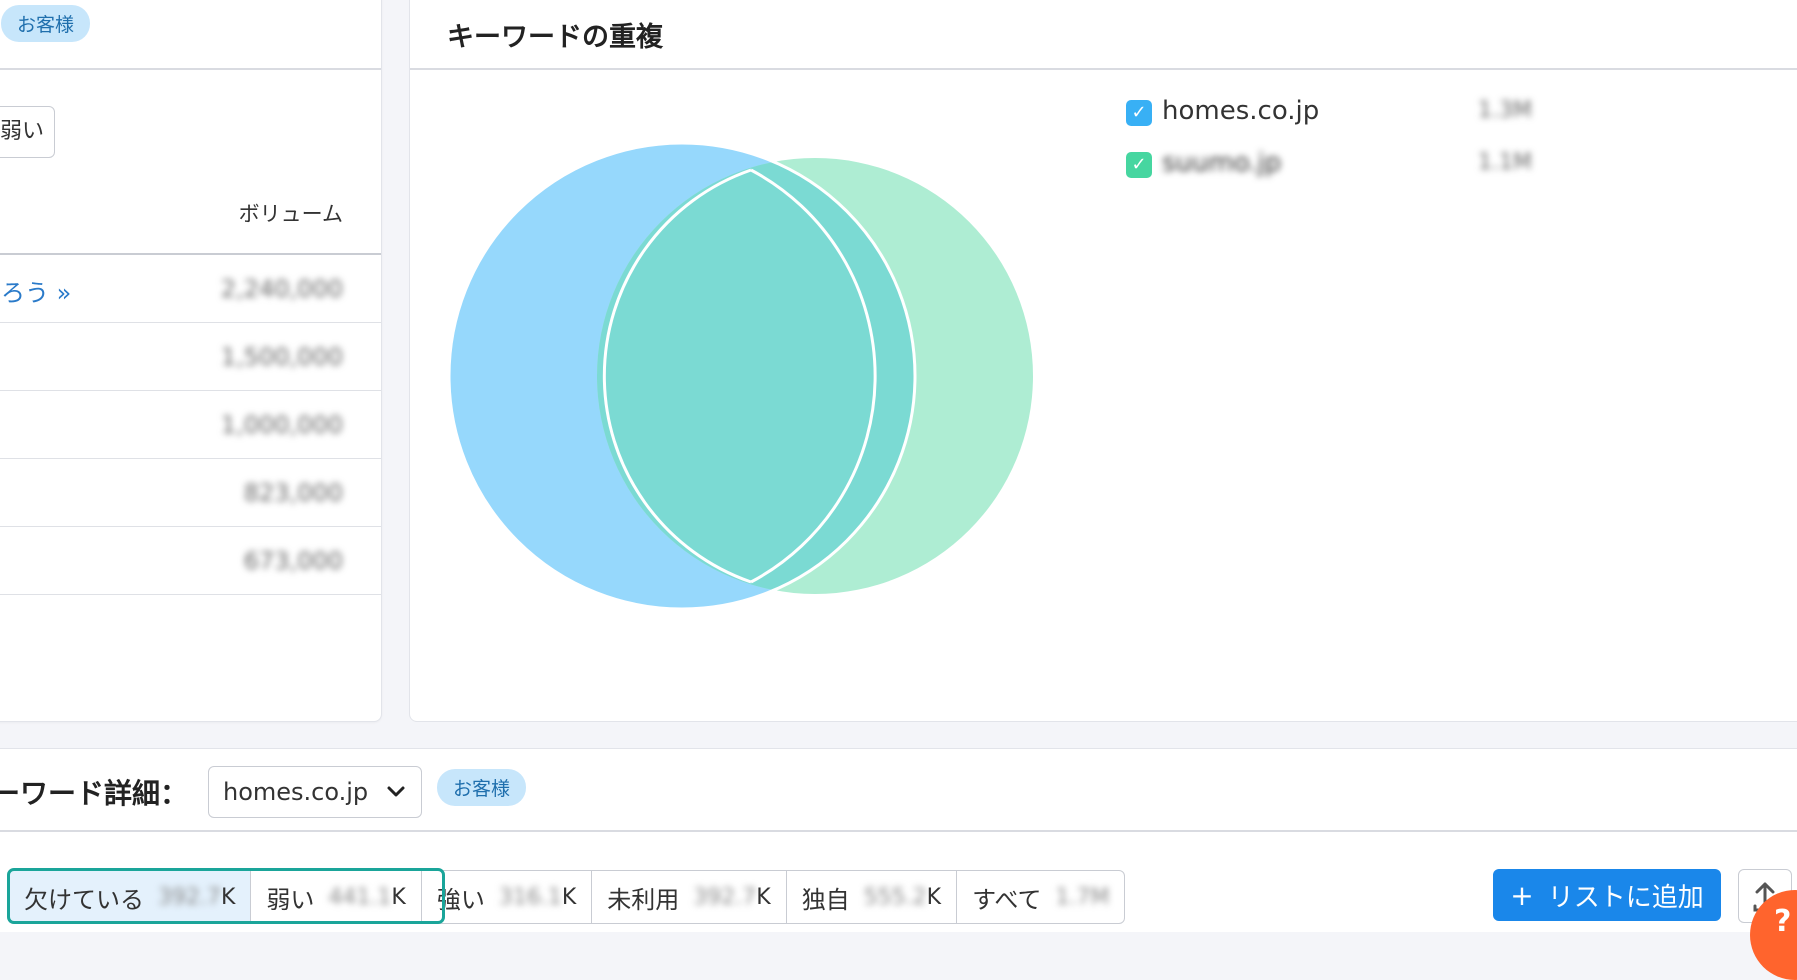 This screenshot has width=1797, height=980. I want to click on tab-unique: 独自 555.2K, so click(872, 897).